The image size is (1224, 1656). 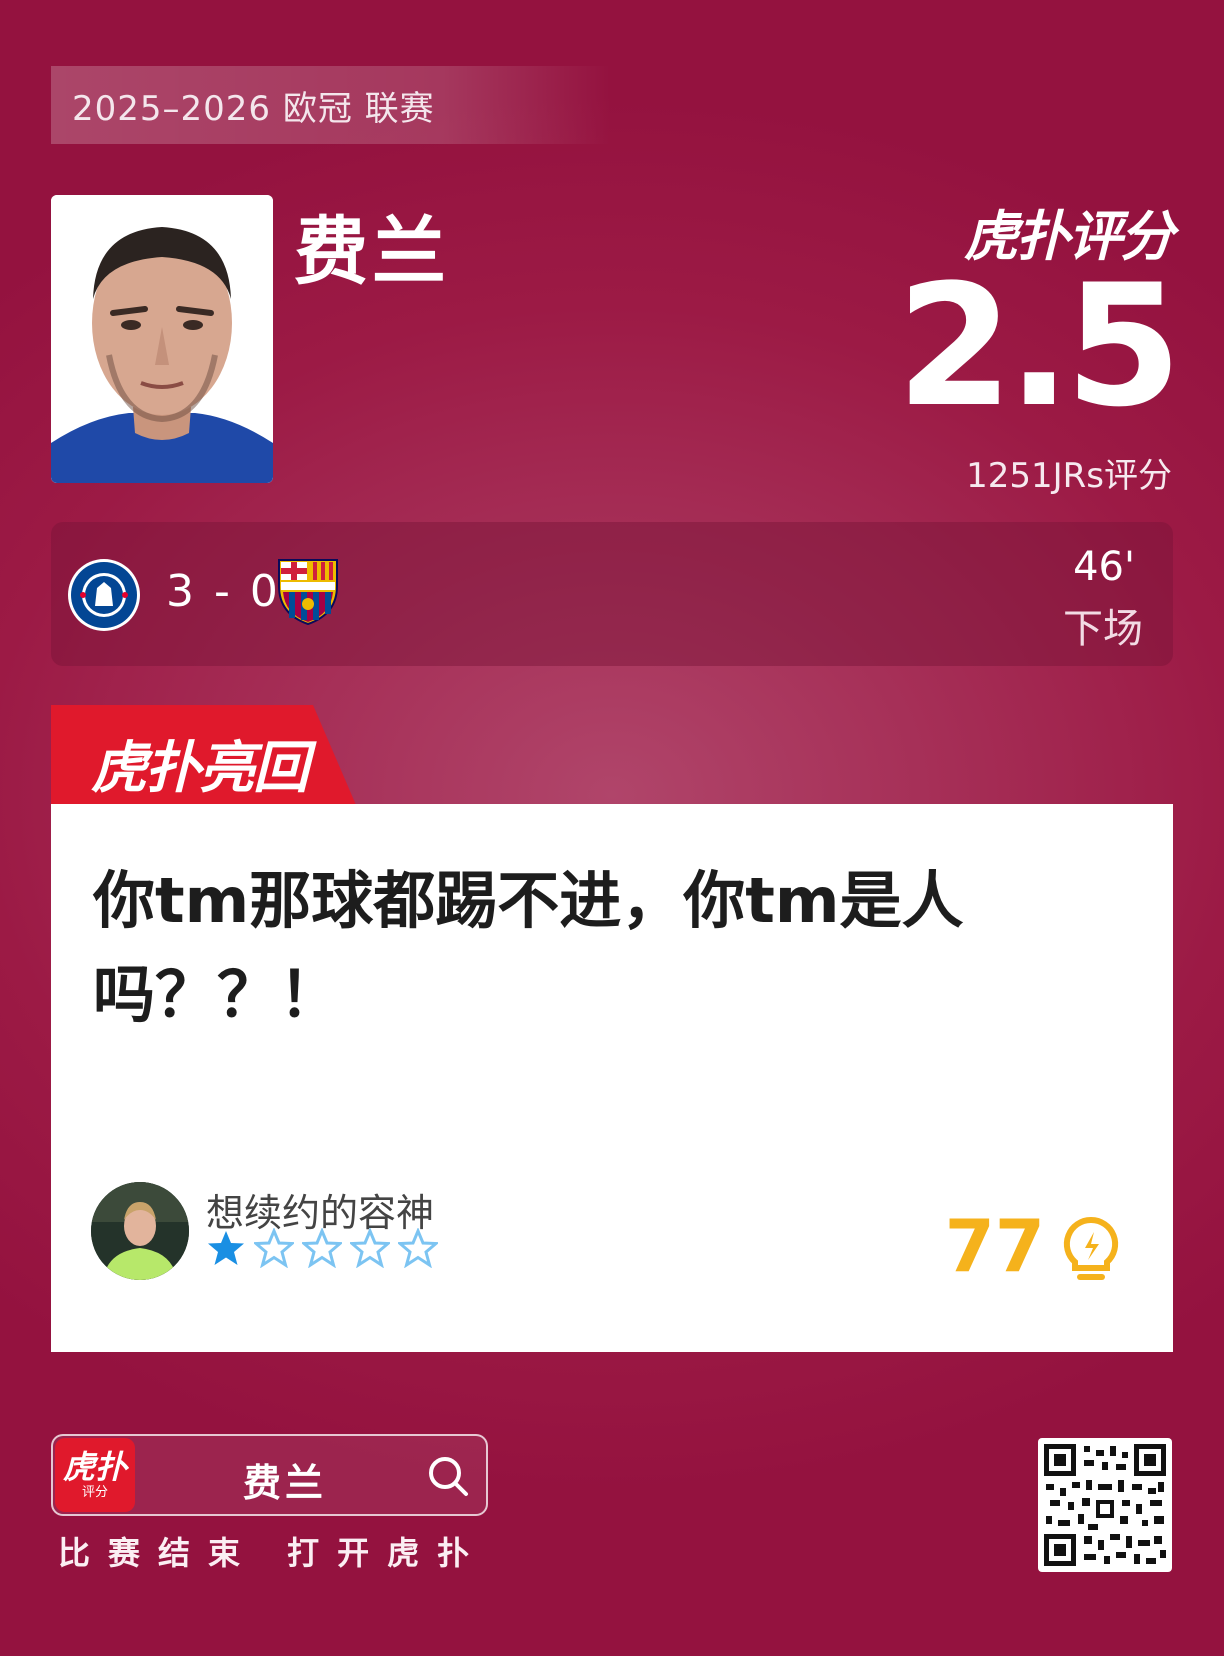 I want to click on barcelona-crest-icon, so click(x=308, y=592).